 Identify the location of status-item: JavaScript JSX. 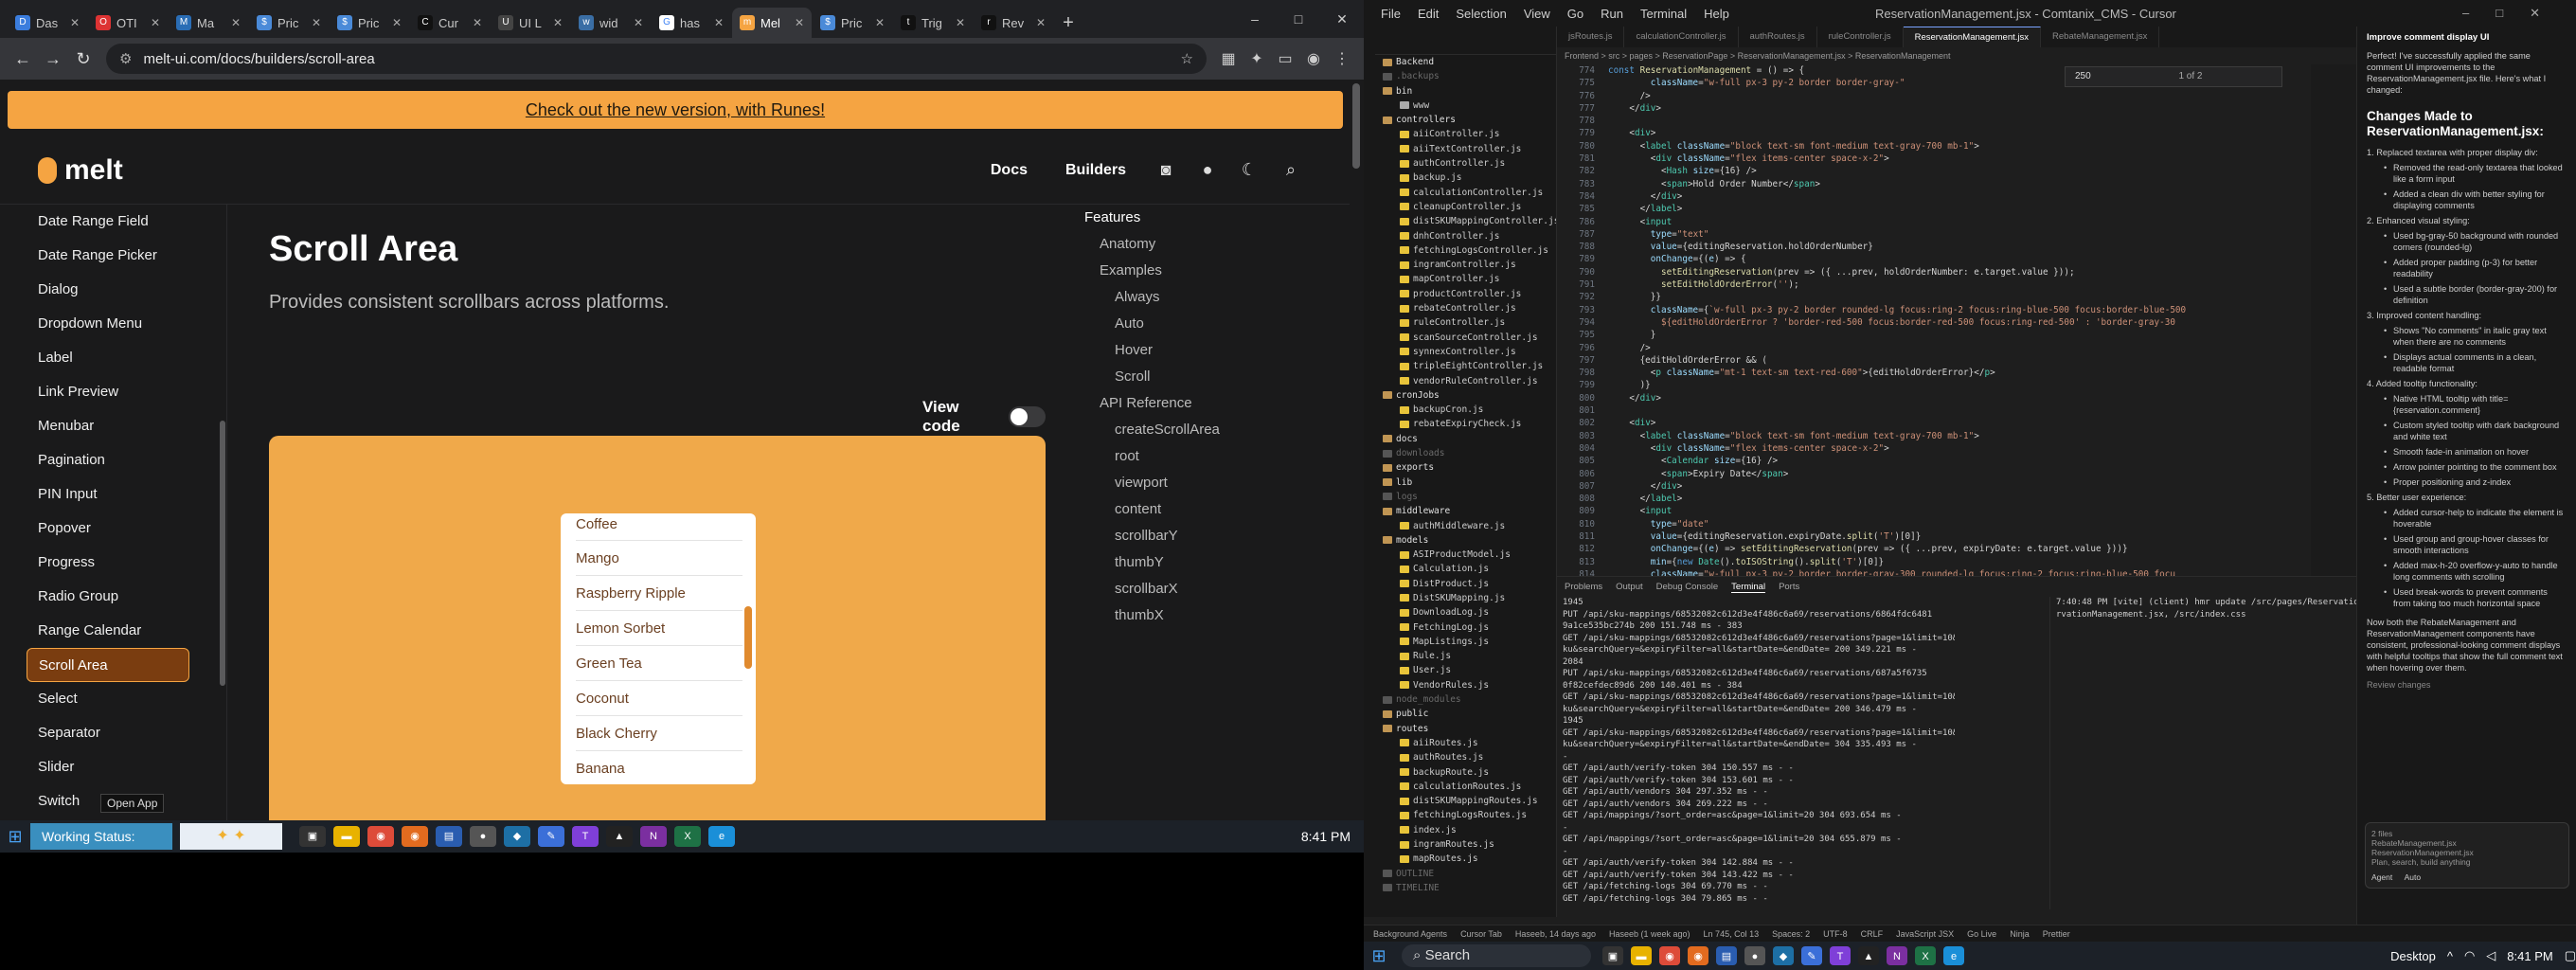
(1925, 934).